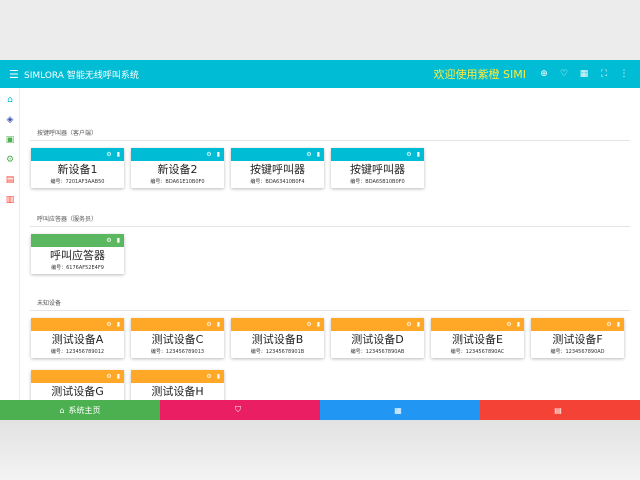 The image size is (640, 480). What do you see at coordinates (84, 410) in the screenshot?
I see `bottom-tab-label: 系统主页` at bounding box center [84, 410].